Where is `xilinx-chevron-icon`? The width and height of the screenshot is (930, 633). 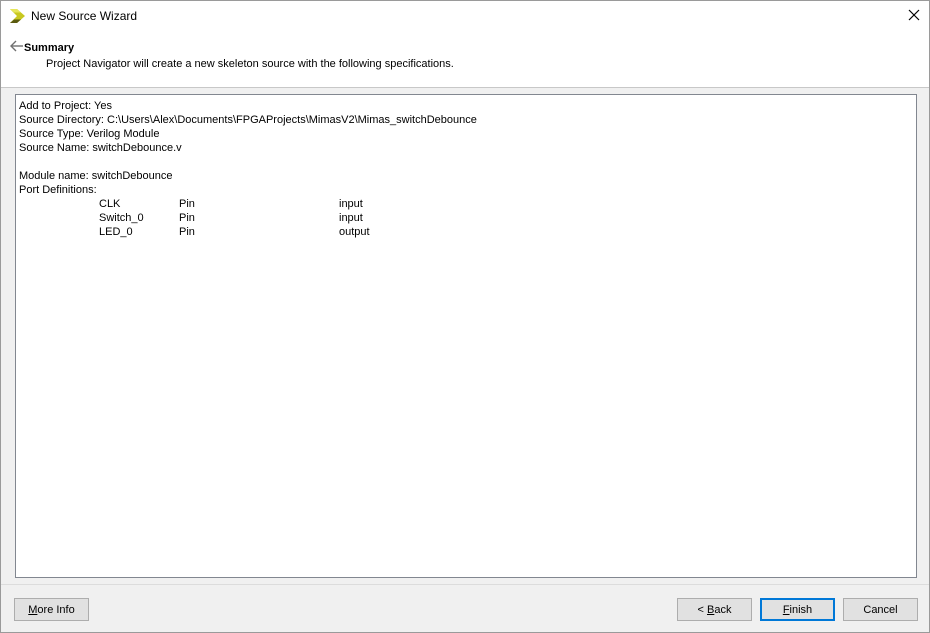 xilinx-chevron-icon is located at coordinates (18, 16).